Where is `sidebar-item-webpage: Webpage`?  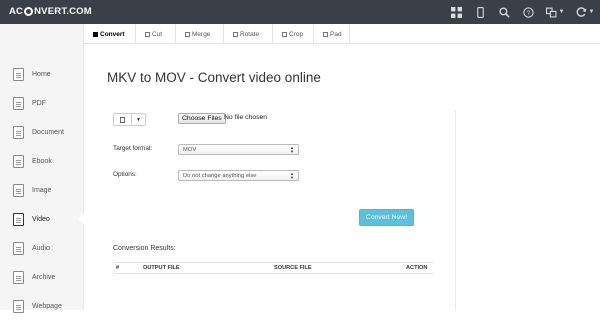 sidebar-item-webpage: Webpage is located at coordinates (42, 306).